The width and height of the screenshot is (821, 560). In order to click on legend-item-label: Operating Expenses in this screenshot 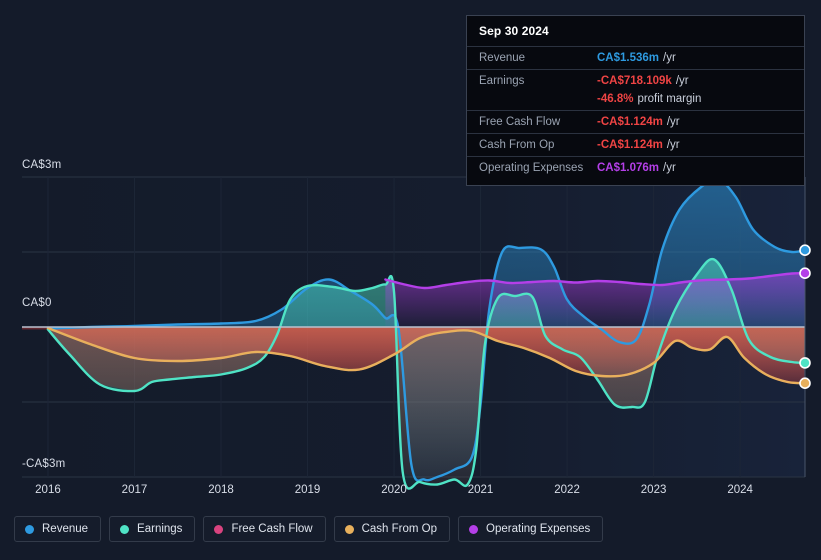, I will do `click(538, 529)`.